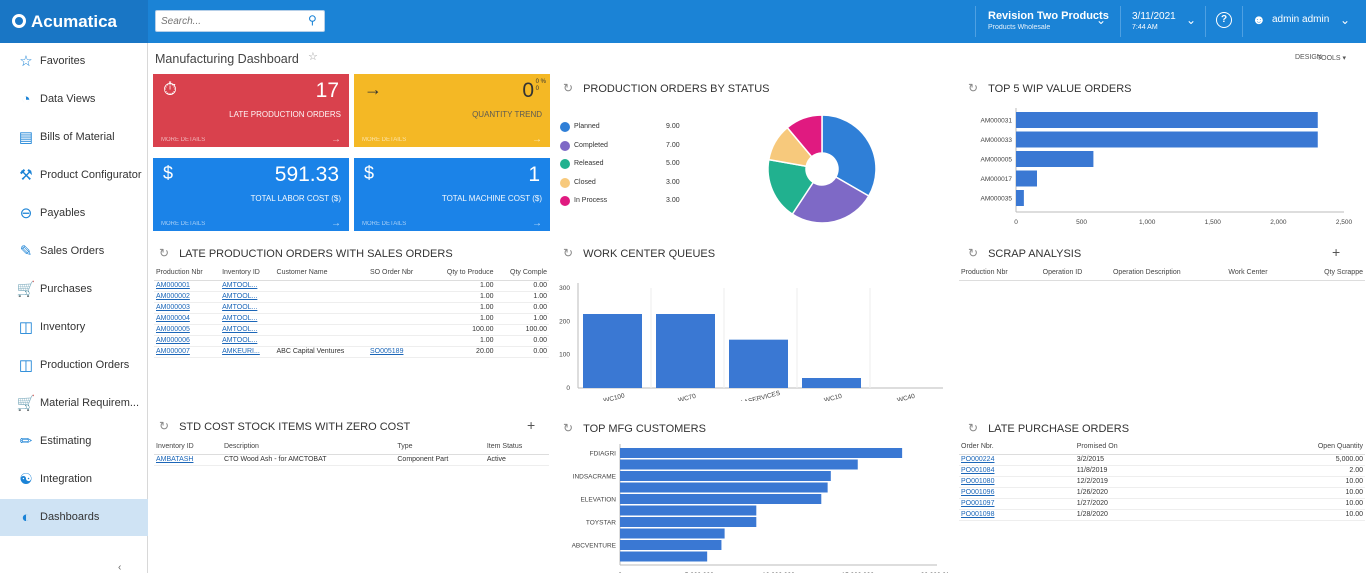 The image size is (1366, 573). What do you see at coordinates (187, 340) in the screenshot?
I see `row-link: AM000006` at bounding box center [187, 340].